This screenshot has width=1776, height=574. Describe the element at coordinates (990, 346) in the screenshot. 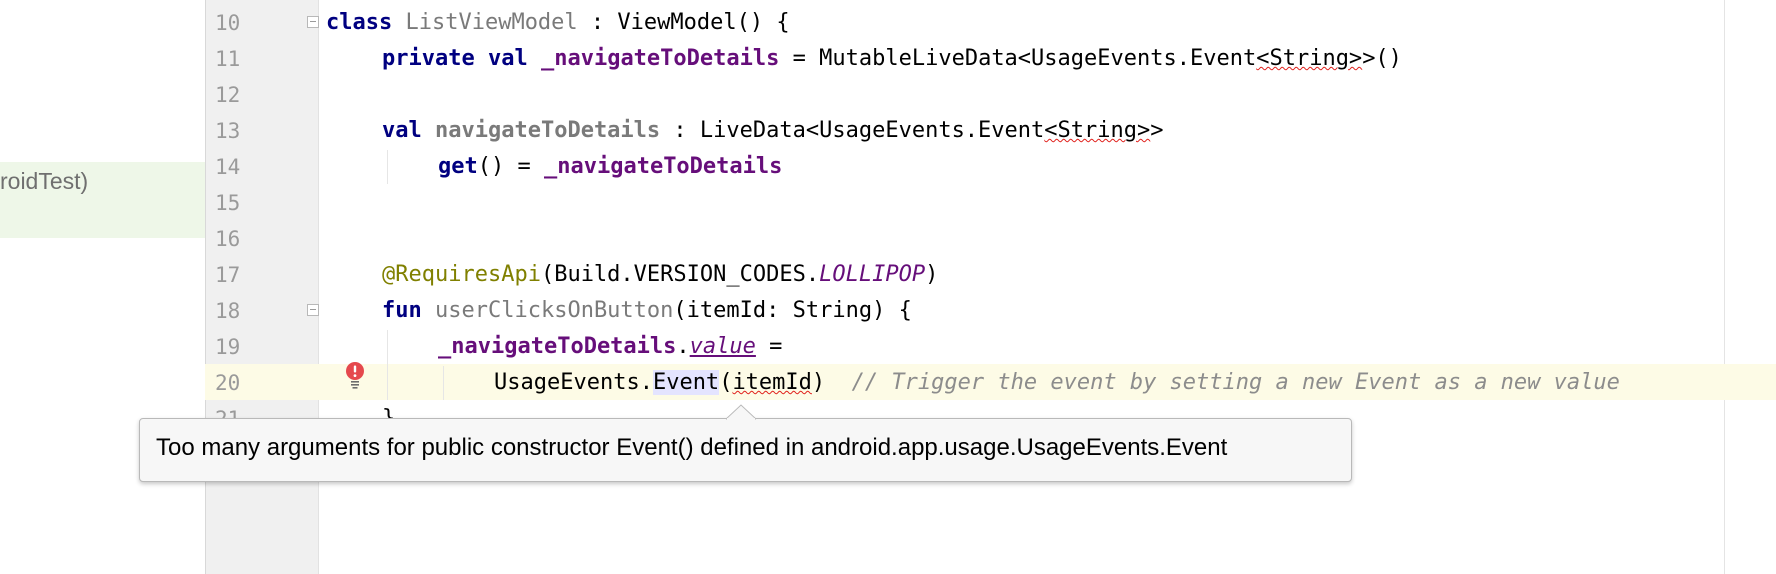

I see `code-line: 19 _navigateToDetails.value =` at that location.